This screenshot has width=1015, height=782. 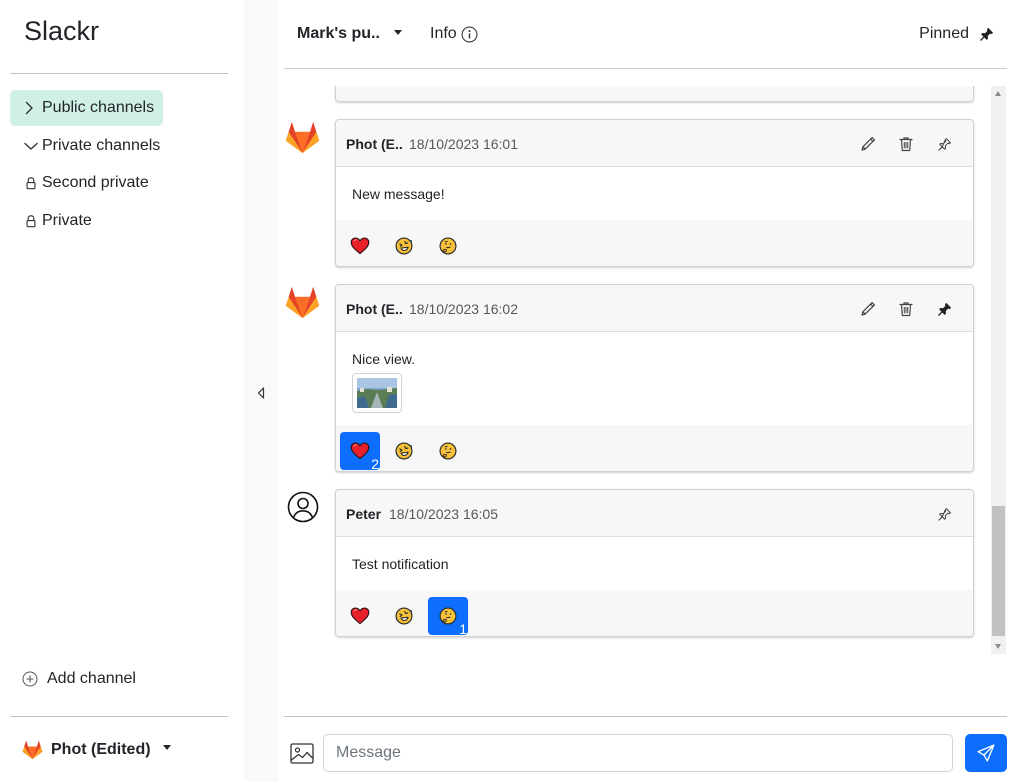 What do you see at coordinates (33, 221) in the screenshot?
I see `lock-icon` at bounding box center [33, 221].